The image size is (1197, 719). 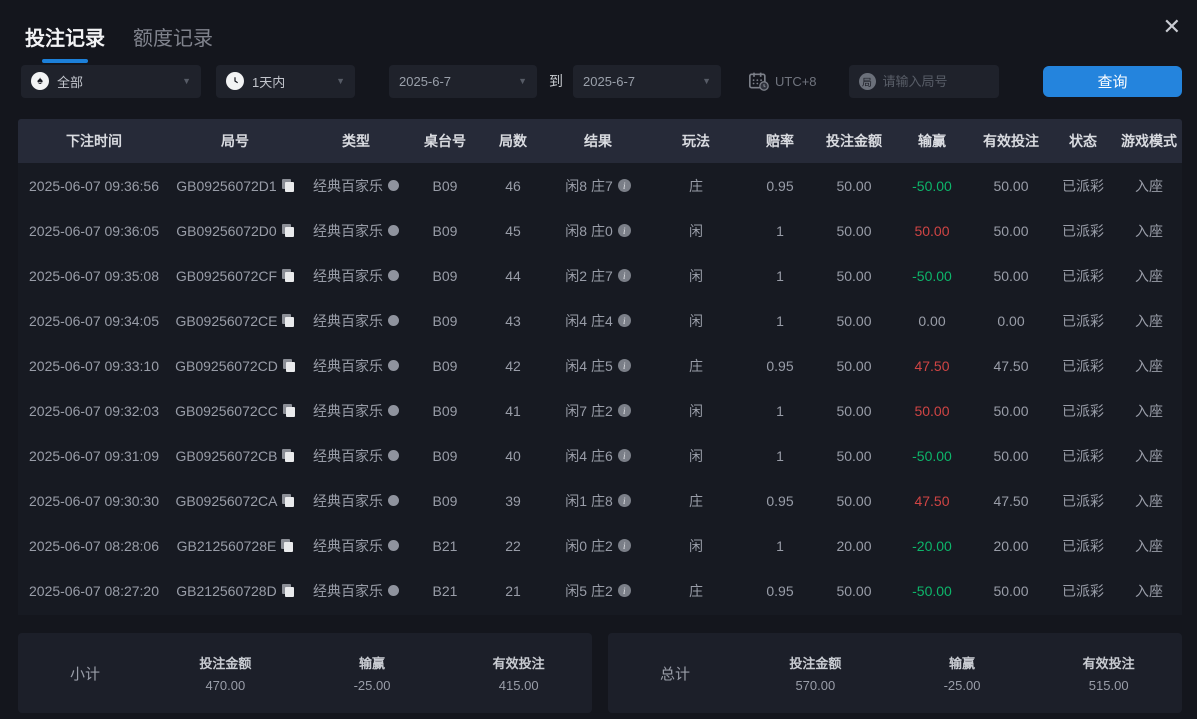 I want to click on round-search-input, so click(x=935, y=81).